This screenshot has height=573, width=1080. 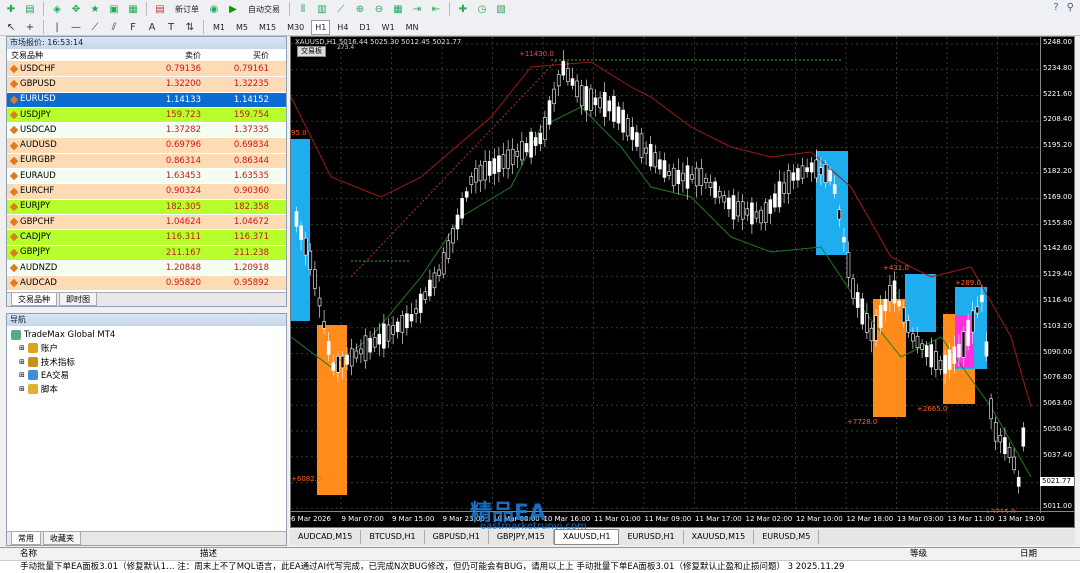 What do you see at coordinates (114, 9) in the screenshot?
I see `terminal-icon: ▣` at bounding box center [114, 9].